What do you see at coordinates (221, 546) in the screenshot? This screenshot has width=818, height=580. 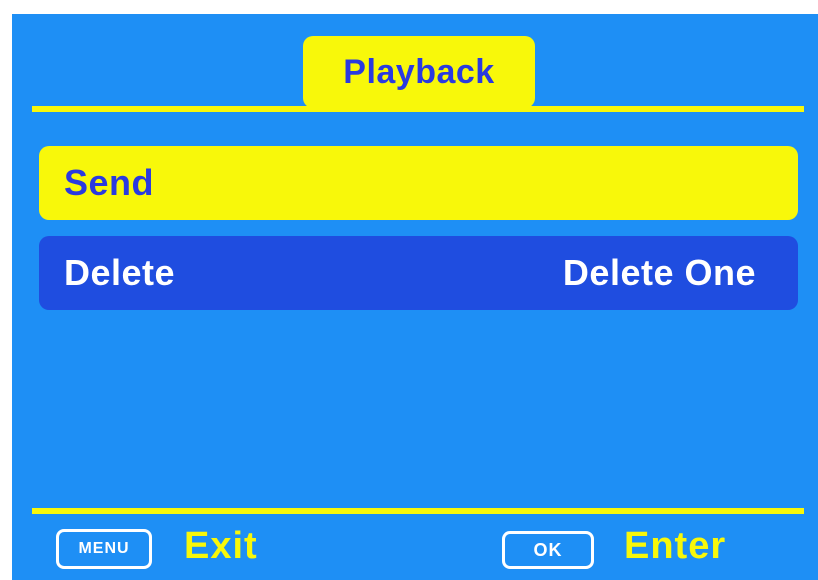 I see `exit-hint: Exit` at bounding box center [221, 546].